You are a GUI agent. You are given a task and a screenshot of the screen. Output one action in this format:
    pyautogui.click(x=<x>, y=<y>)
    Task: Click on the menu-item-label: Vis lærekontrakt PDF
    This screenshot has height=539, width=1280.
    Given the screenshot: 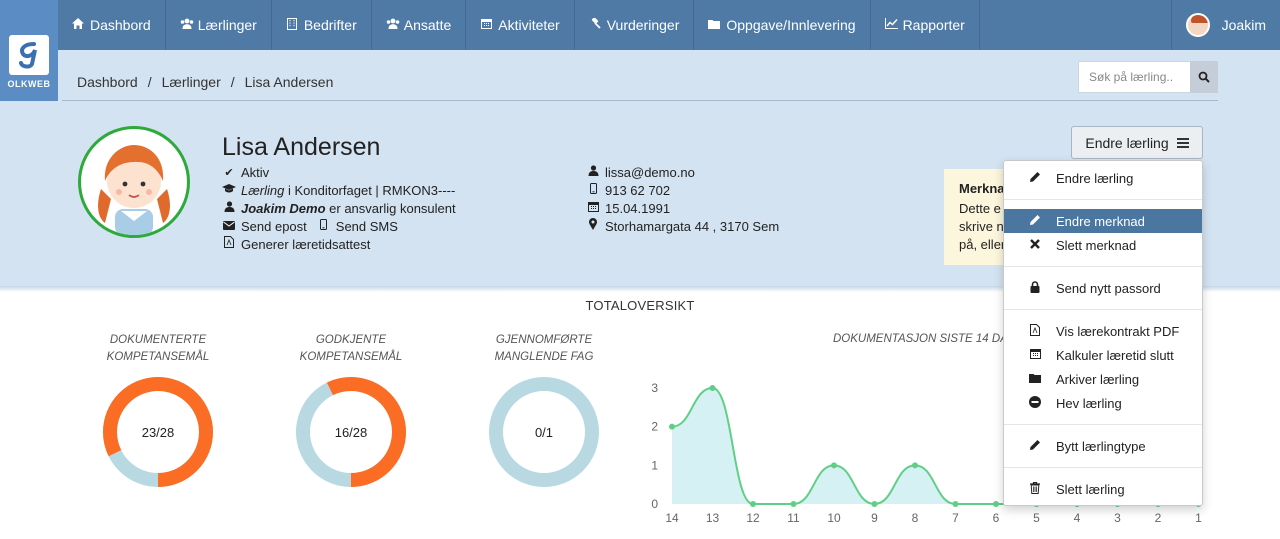 What is the action you would take?
    pyautogui.click(x=1118, y=331)
    